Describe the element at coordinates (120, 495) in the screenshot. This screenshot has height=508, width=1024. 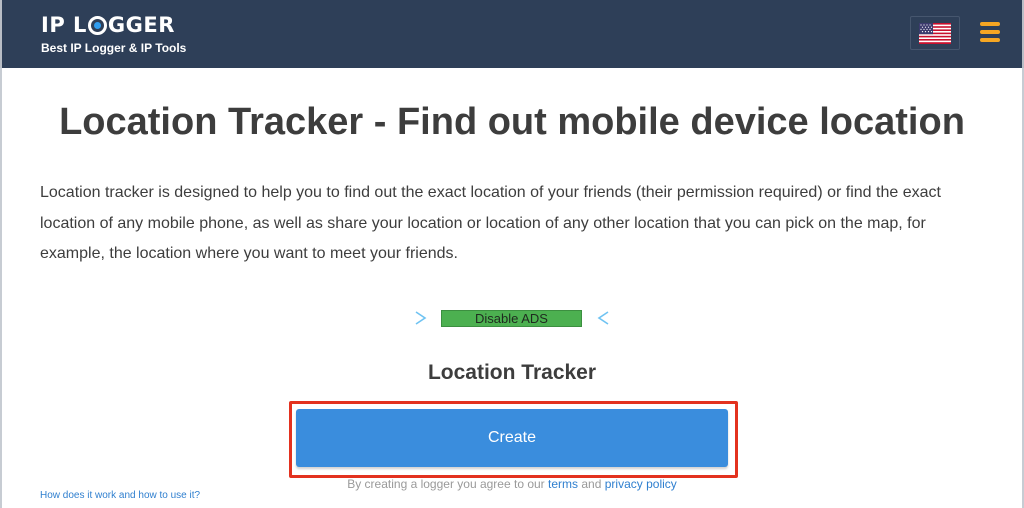
I see `how-it-works-link: How does it work and how to use it?` at that location.